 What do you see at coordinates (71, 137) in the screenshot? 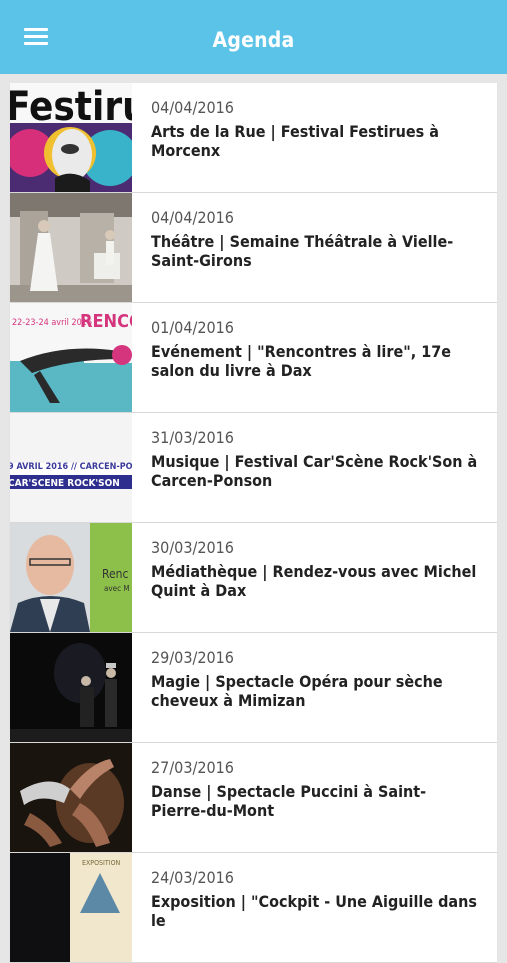
I see `event-thumbnail: Festiru` at bounding box center [71, 137].